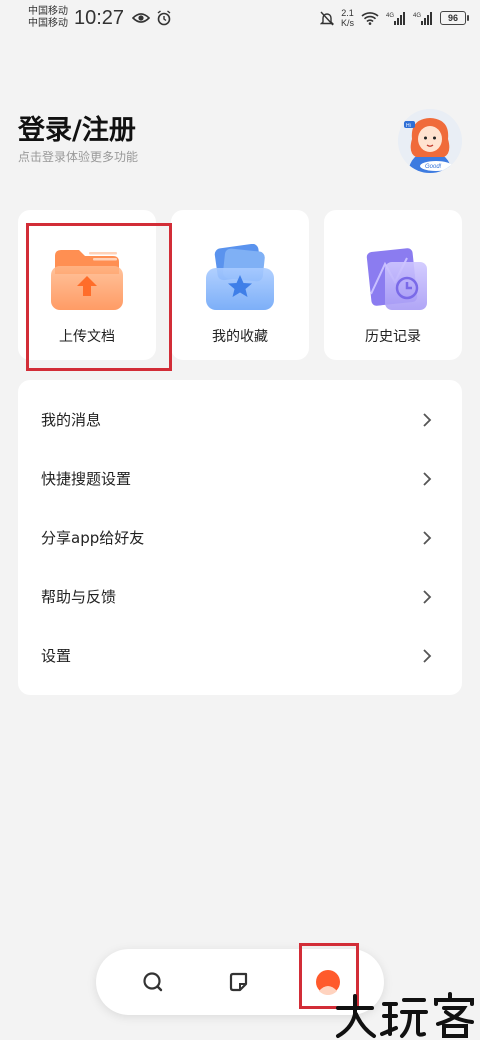 This screenshot has height=1040, width=480. I want to click on search-icon, so click(153, 982).